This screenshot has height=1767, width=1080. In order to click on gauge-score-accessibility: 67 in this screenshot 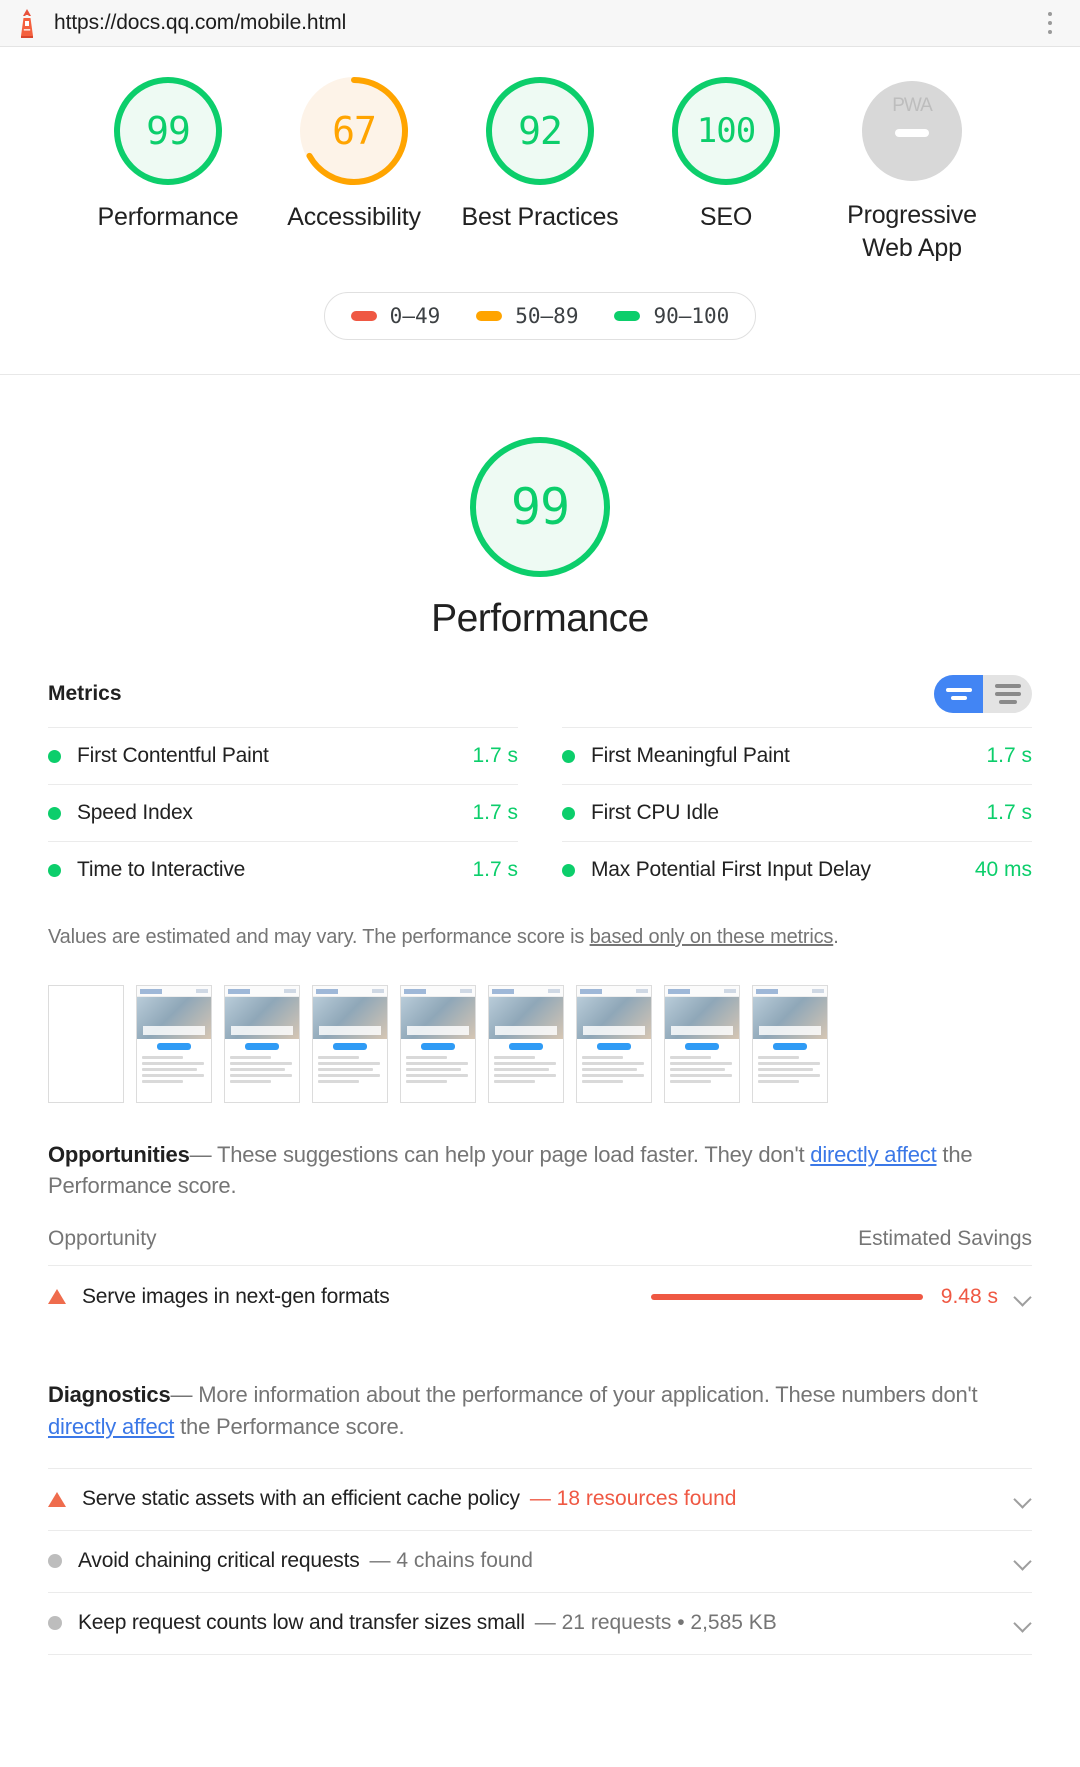, I will do `click(354, 131)`.